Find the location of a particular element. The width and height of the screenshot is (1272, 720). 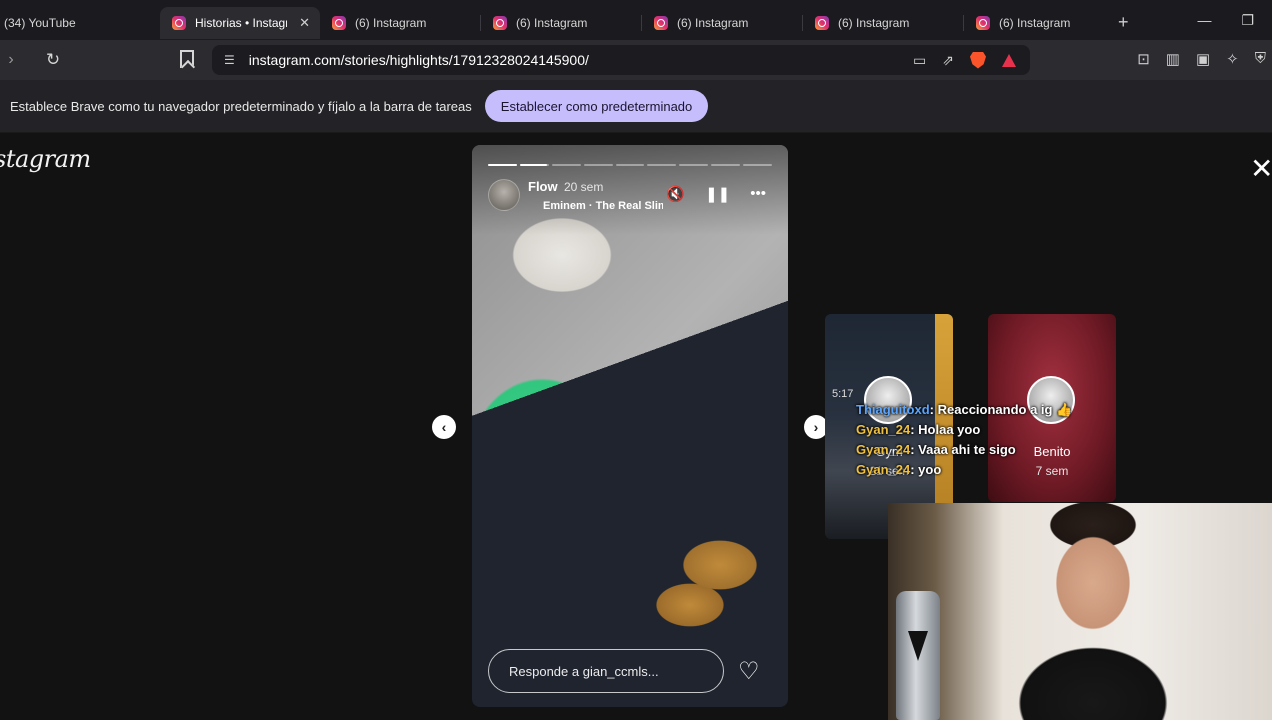

wallet-icon: ▣ is located at coordinates (1203, 59).